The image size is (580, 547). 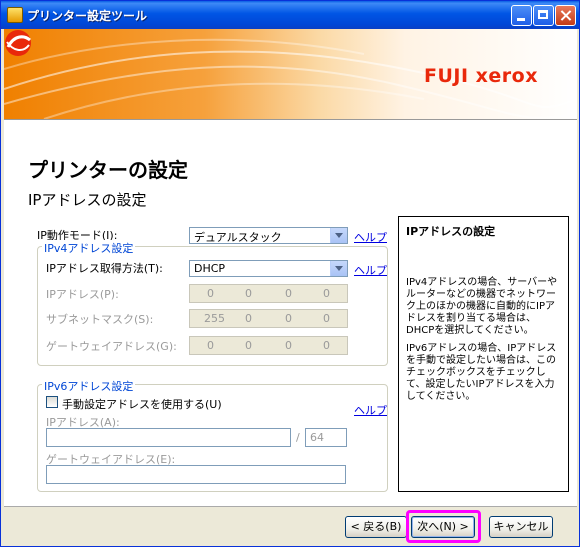 What do you see at coordinates (326, 437) in the screenshot?
I see `ipv6-prefix-input: 64` at bounding box center [326, 437].